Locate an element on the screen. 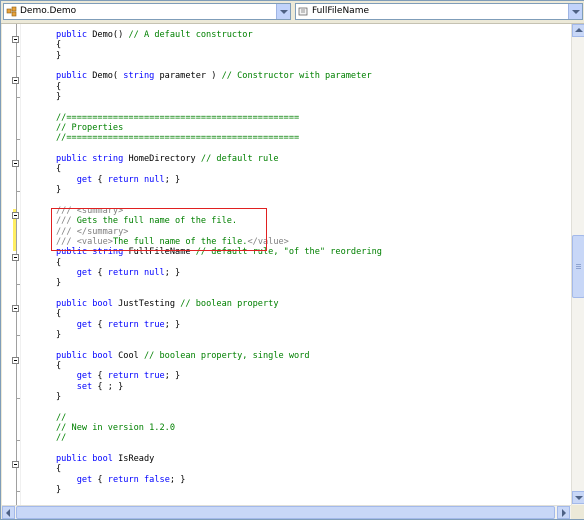 The width and height of the screenshot is (584, 520). class-dropdown: Demo.Demo is located at coordinates (147, 11).